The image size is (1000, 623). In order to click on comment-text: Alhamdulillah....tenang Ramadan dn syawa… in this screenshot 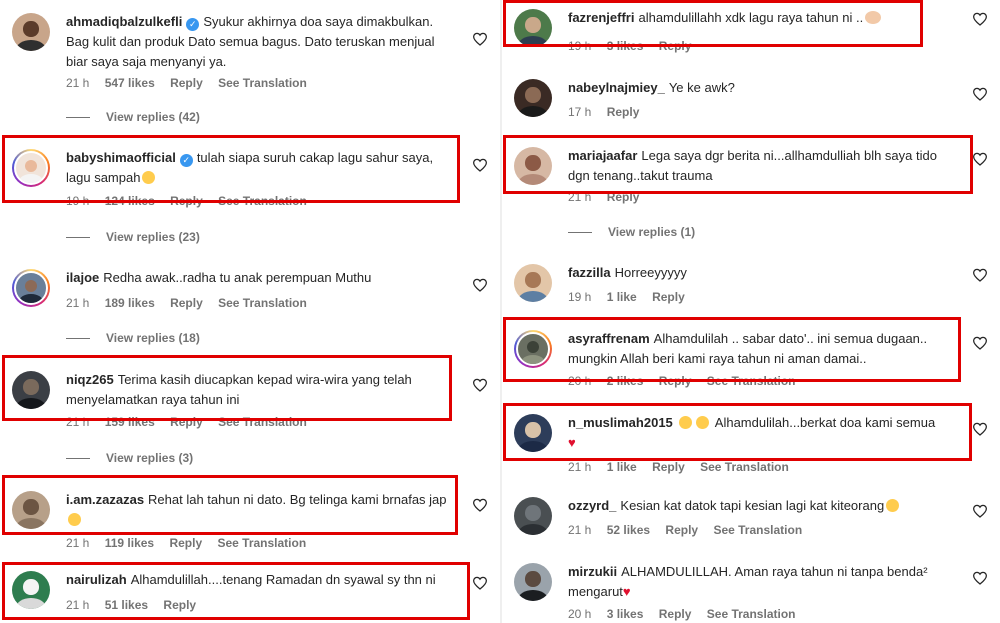, I will do `click(283, 579)`.